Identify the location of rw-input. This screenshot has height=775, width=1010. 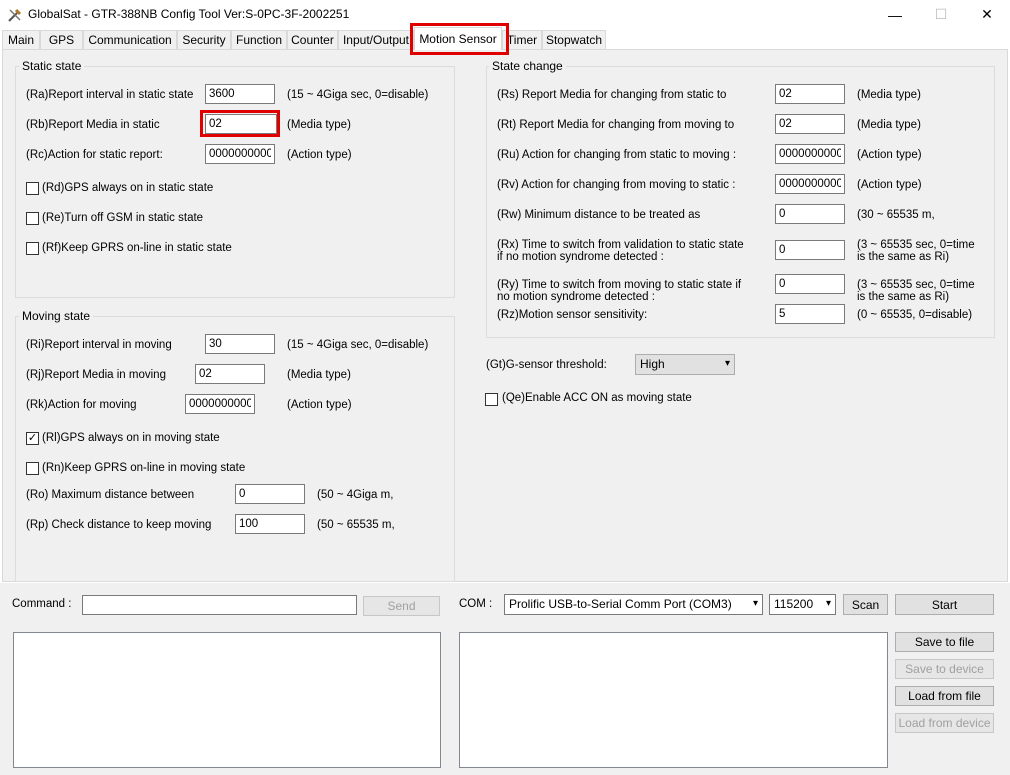
(810, 214).